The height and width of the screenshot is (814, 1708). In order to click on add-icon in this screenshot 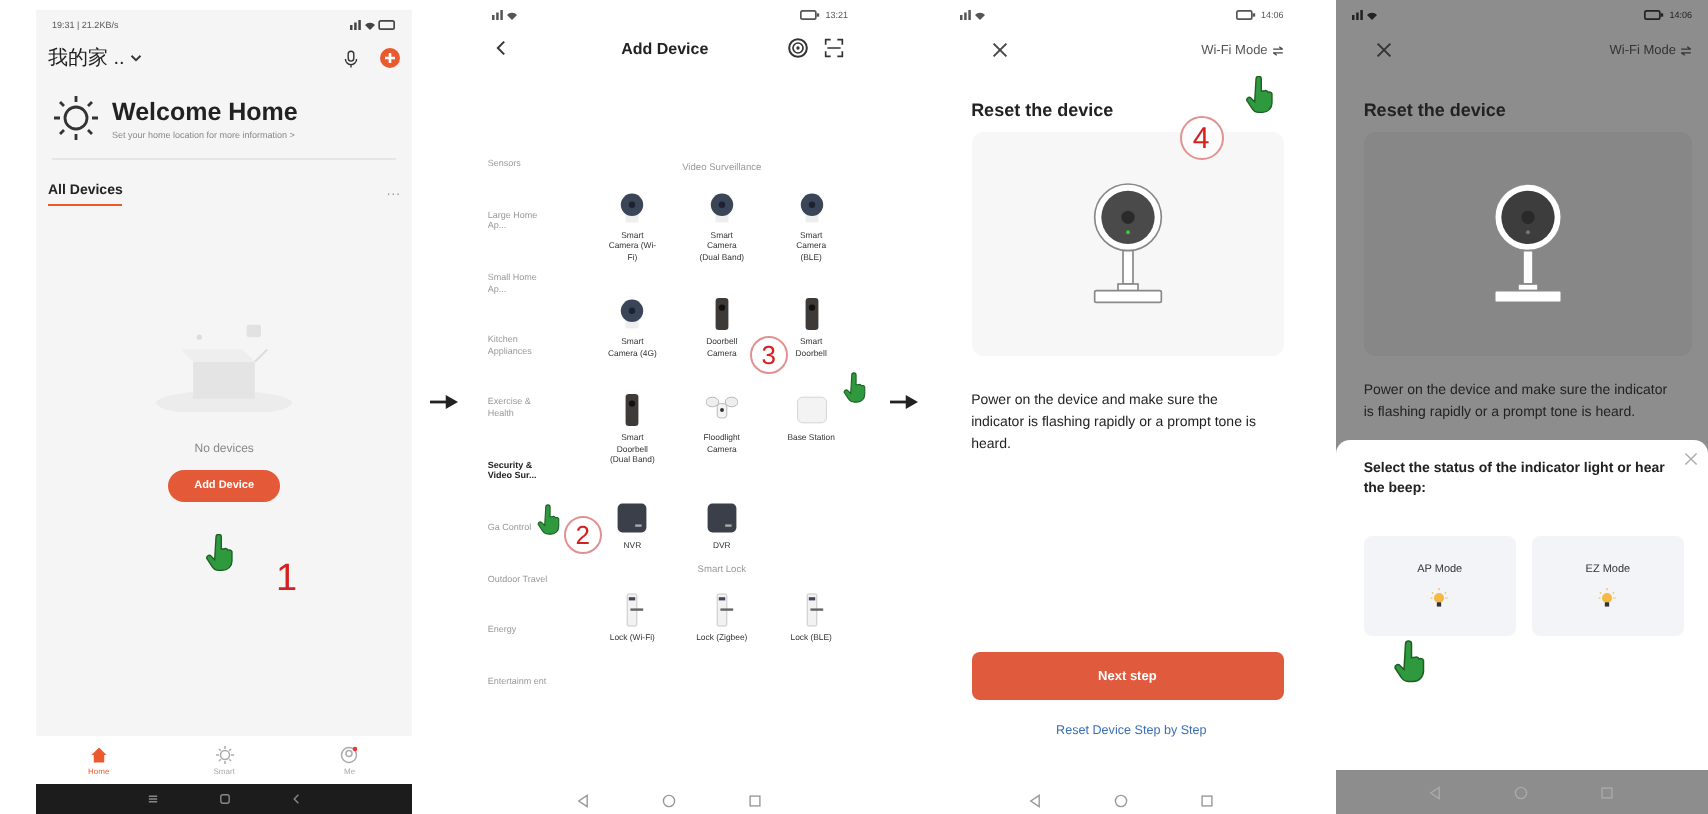, I will do `click(390, 58)`.